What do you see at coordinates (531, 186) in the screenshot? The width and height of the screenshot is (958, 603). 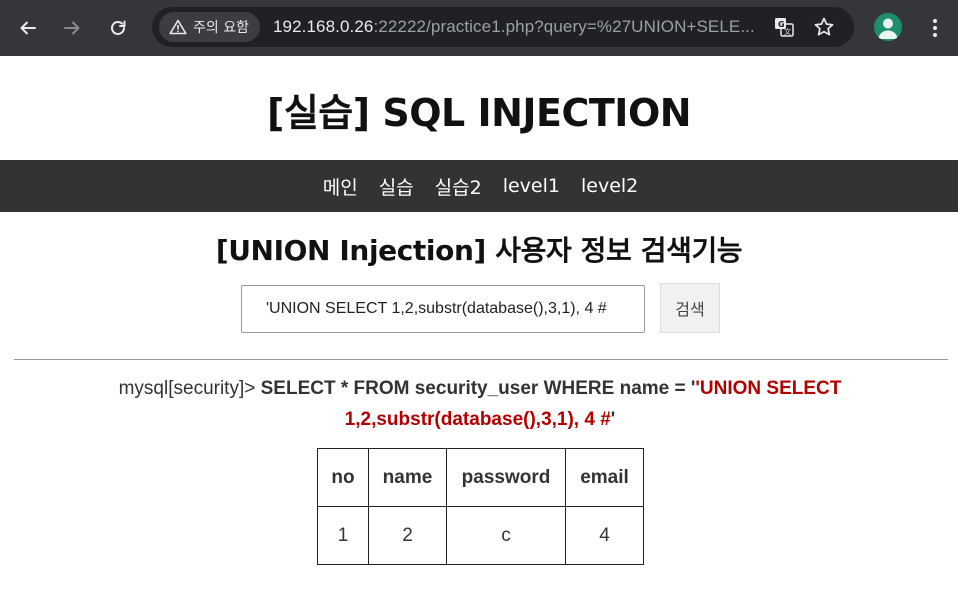 I see `nav-link-level1: level1` at bounding box center [531, 186].